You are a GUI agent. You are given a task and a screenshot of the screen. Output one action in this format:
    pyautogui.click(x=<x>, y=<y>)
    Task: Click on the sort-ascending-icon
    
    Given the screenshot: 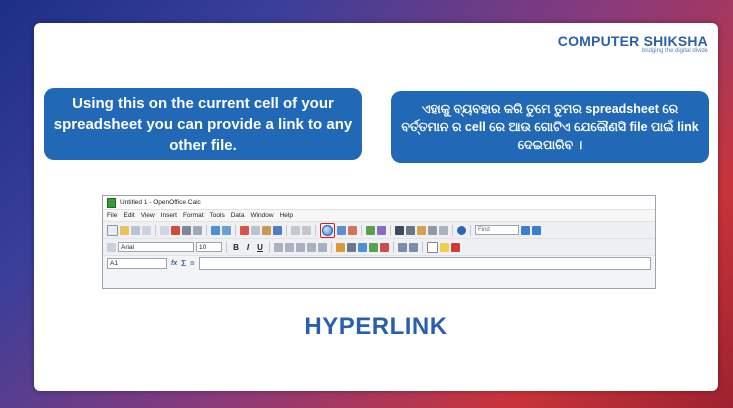 What is the action you would take?
    pyautogui.click(x=341, y=230)
    